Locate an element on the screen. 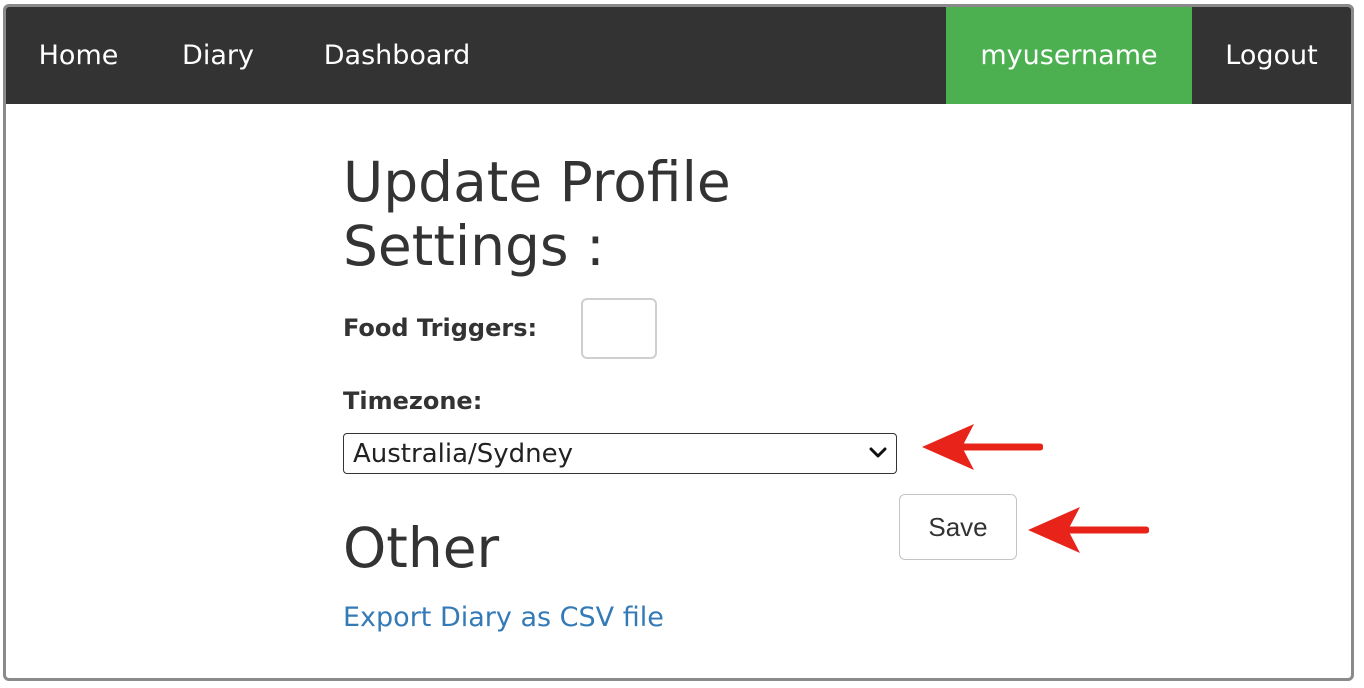 This screenshot has height=688, width=1364. nav-dashboard-link: Dashboard is located at coordinates (397, 55).